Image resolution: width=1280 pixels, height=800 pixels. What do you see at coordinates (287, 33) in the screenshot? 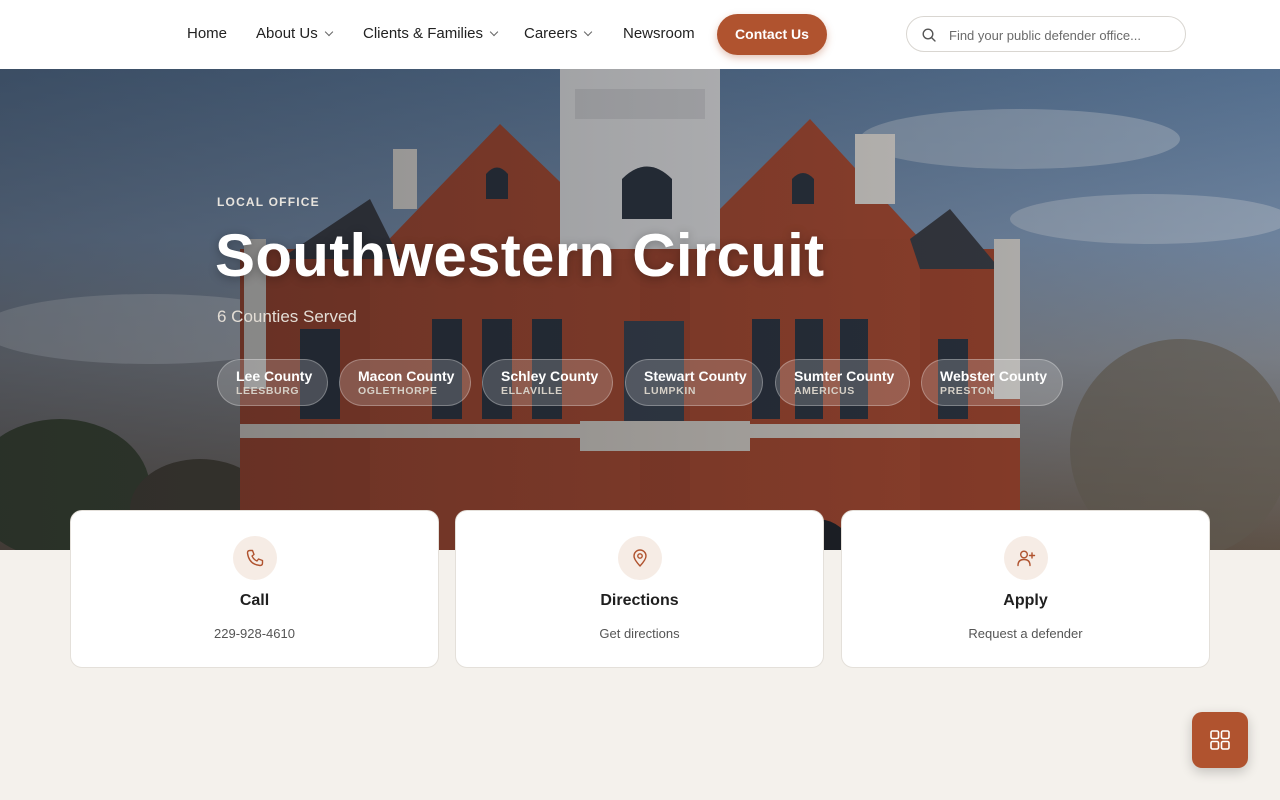
I see `nav-about-us-label: About Us` at bounding box center [287, 33].